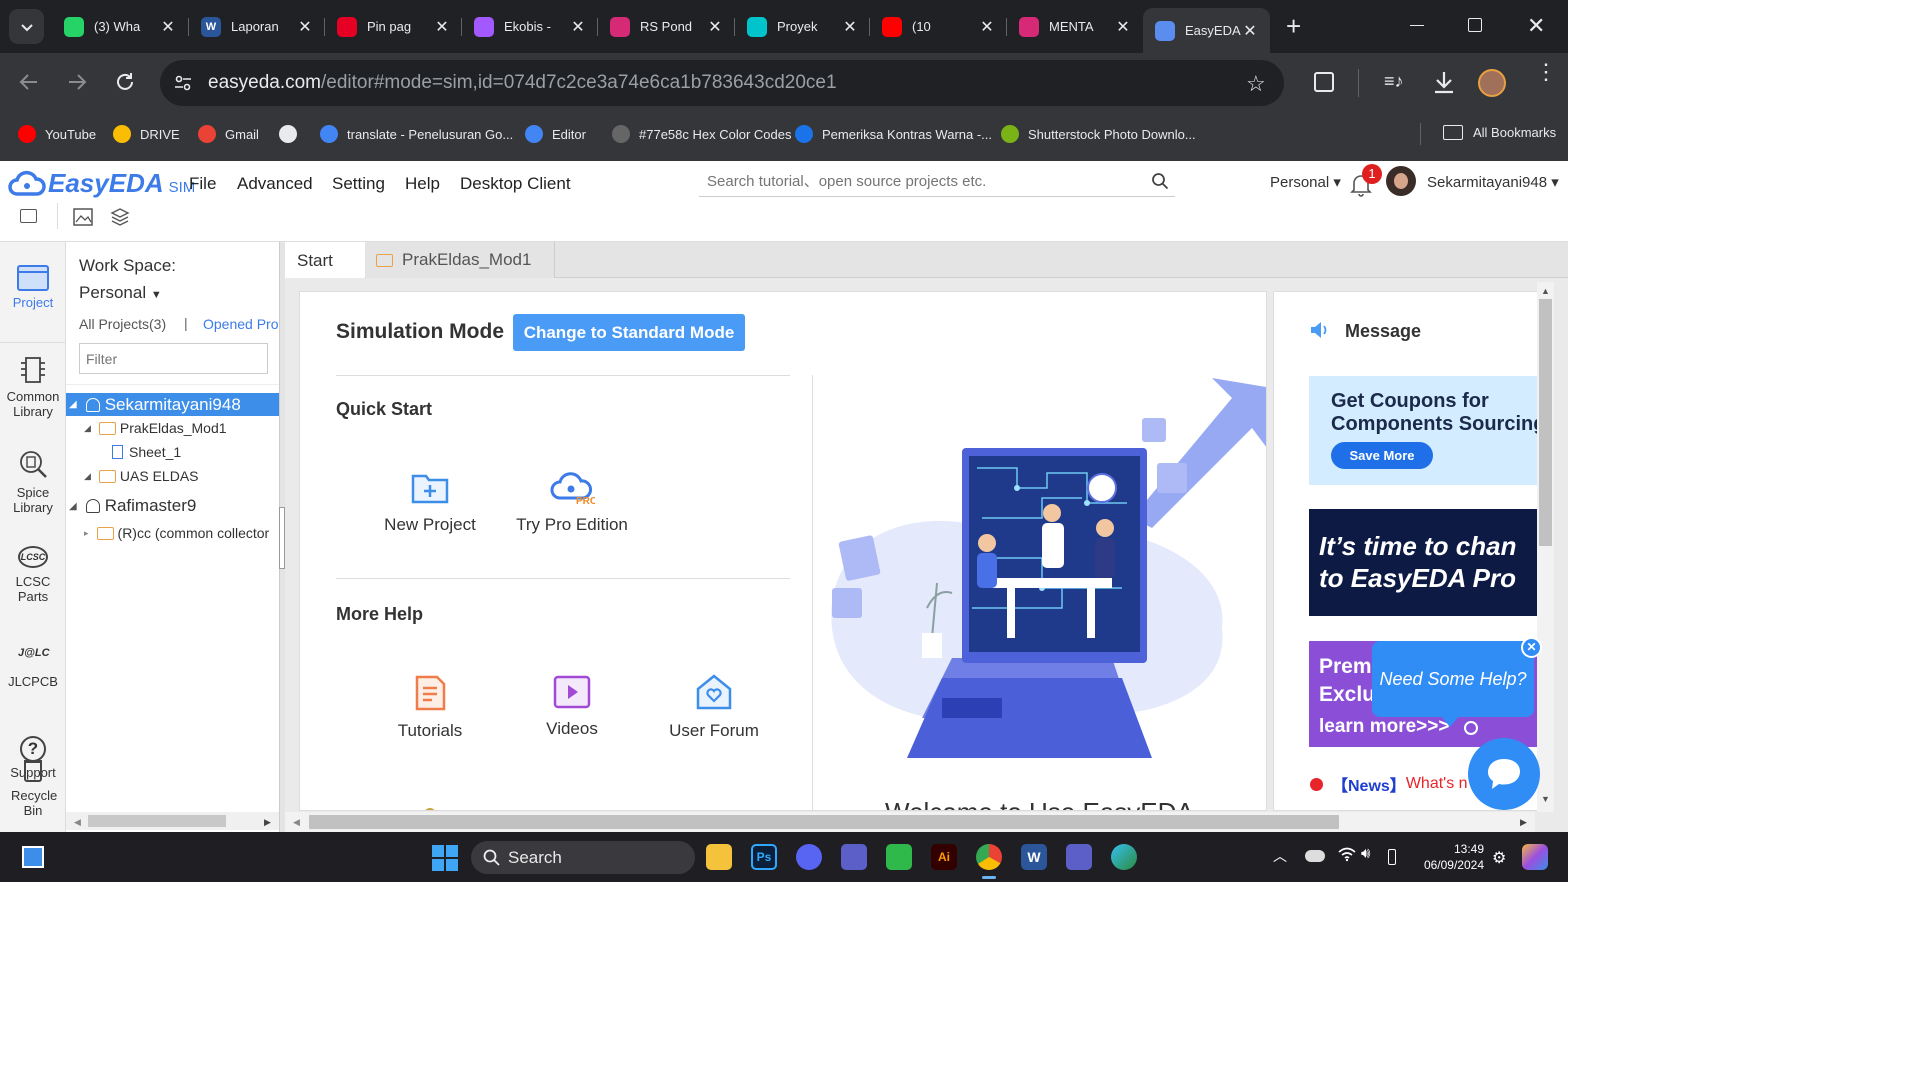  What do you see at coordinates (1453, 679) in the screenshot?
I see `help-bubble: Need Some Help?` at bounding box center [1453, 679].